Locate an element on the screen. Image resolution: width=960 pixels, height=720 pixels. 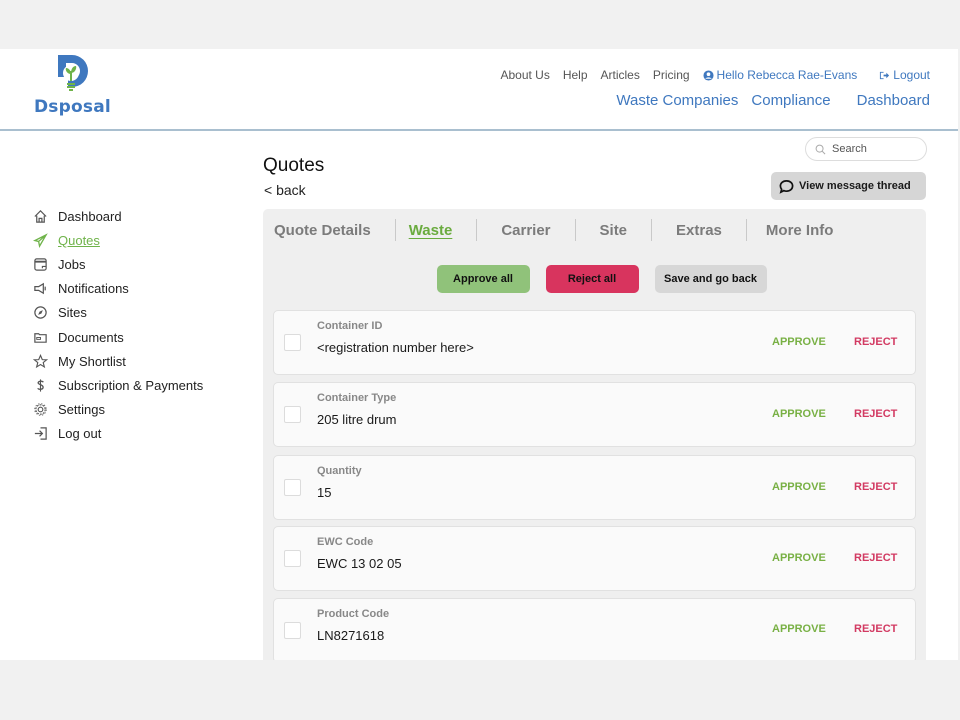
field-label: EWC Code is located at coordinates (345, 542).